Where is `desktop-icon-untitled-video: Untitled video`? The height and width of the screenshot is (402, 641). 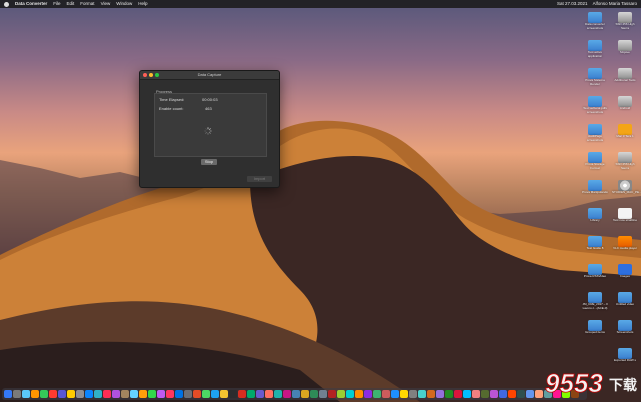 desktop-icon-untitled-video: Untitled video is located at coordinates (625, 299).